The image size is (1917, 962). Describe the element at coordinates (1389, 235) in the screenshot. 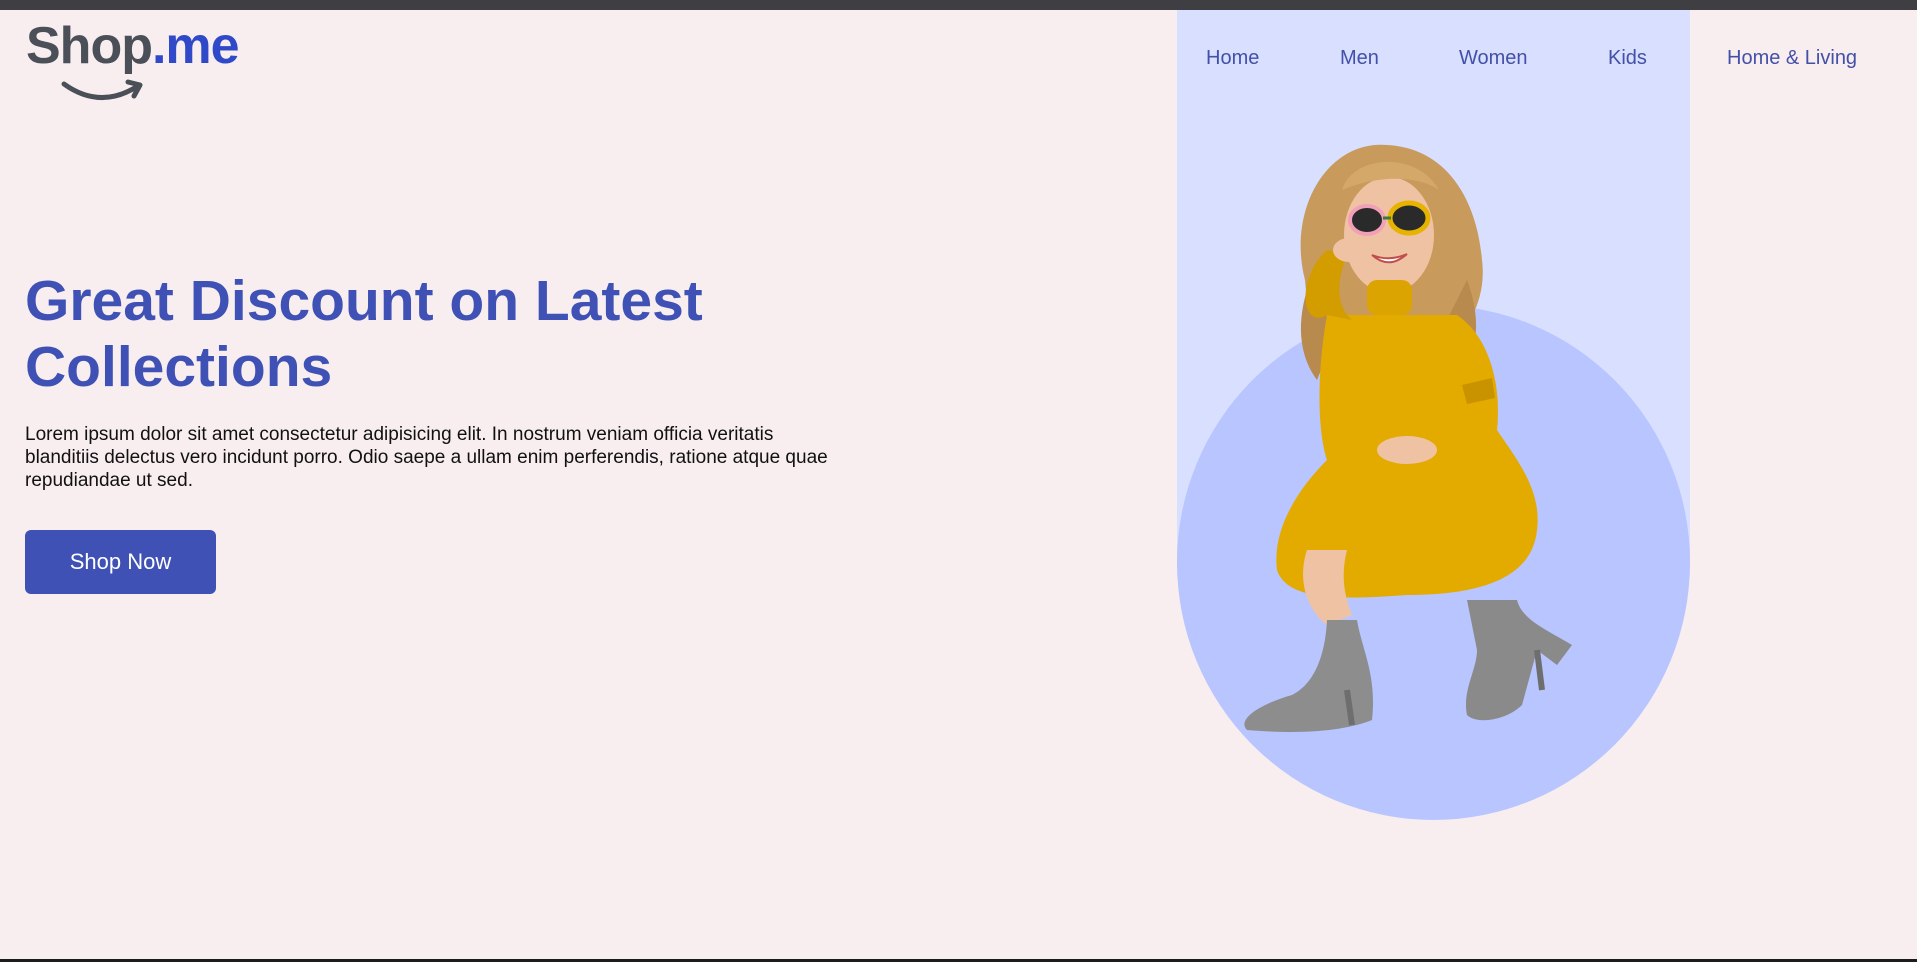

I see `model-face` at that location.